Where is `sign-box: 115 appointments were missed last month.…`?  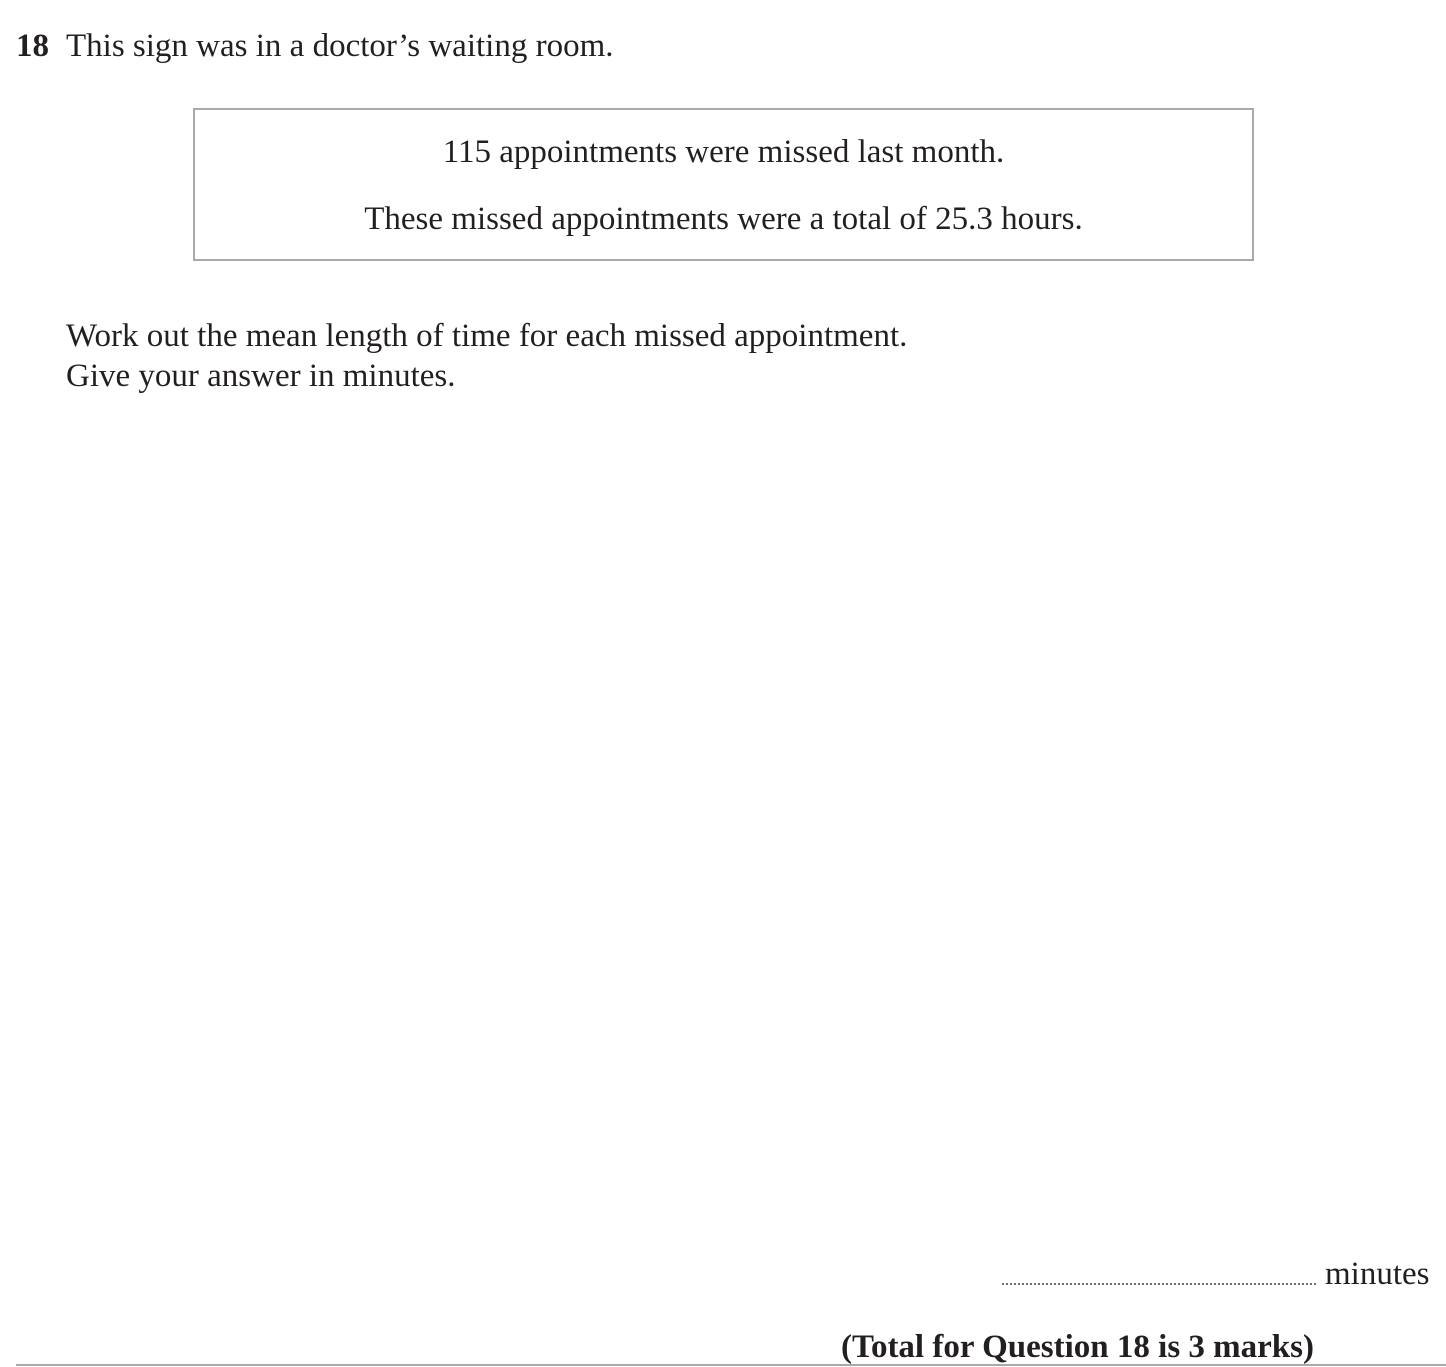
sign-box: 115 appointments were missed last month.… is located at coordinates (723, 184).